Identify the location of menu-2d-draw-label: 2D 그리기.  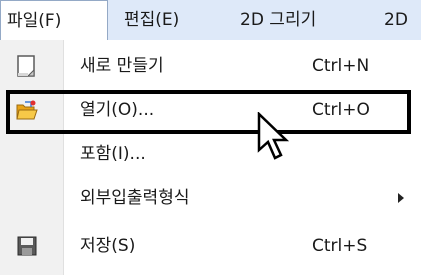
(278, 20).